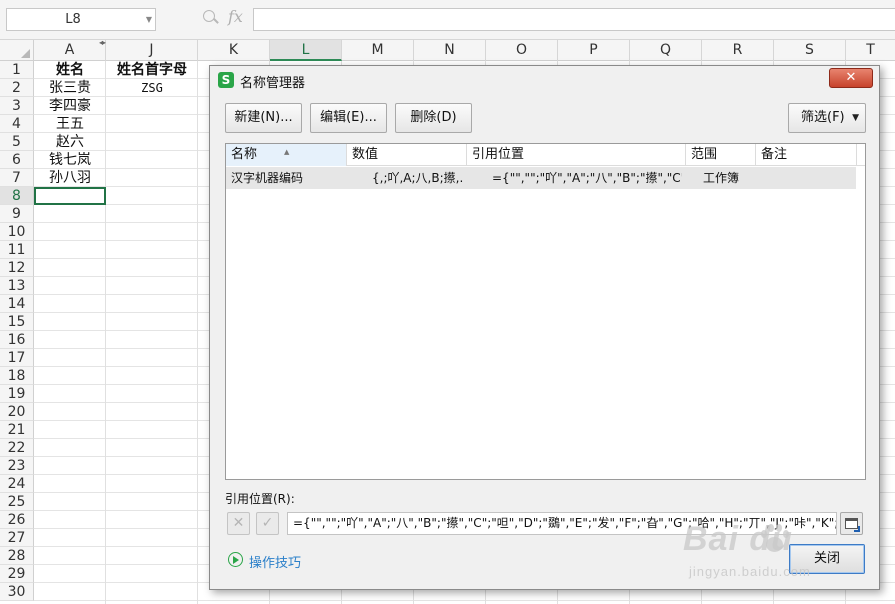 Image resolution: width=895 pixels, height=604 pixels. I want to click on row-header-7: 7, so click(17, 178).